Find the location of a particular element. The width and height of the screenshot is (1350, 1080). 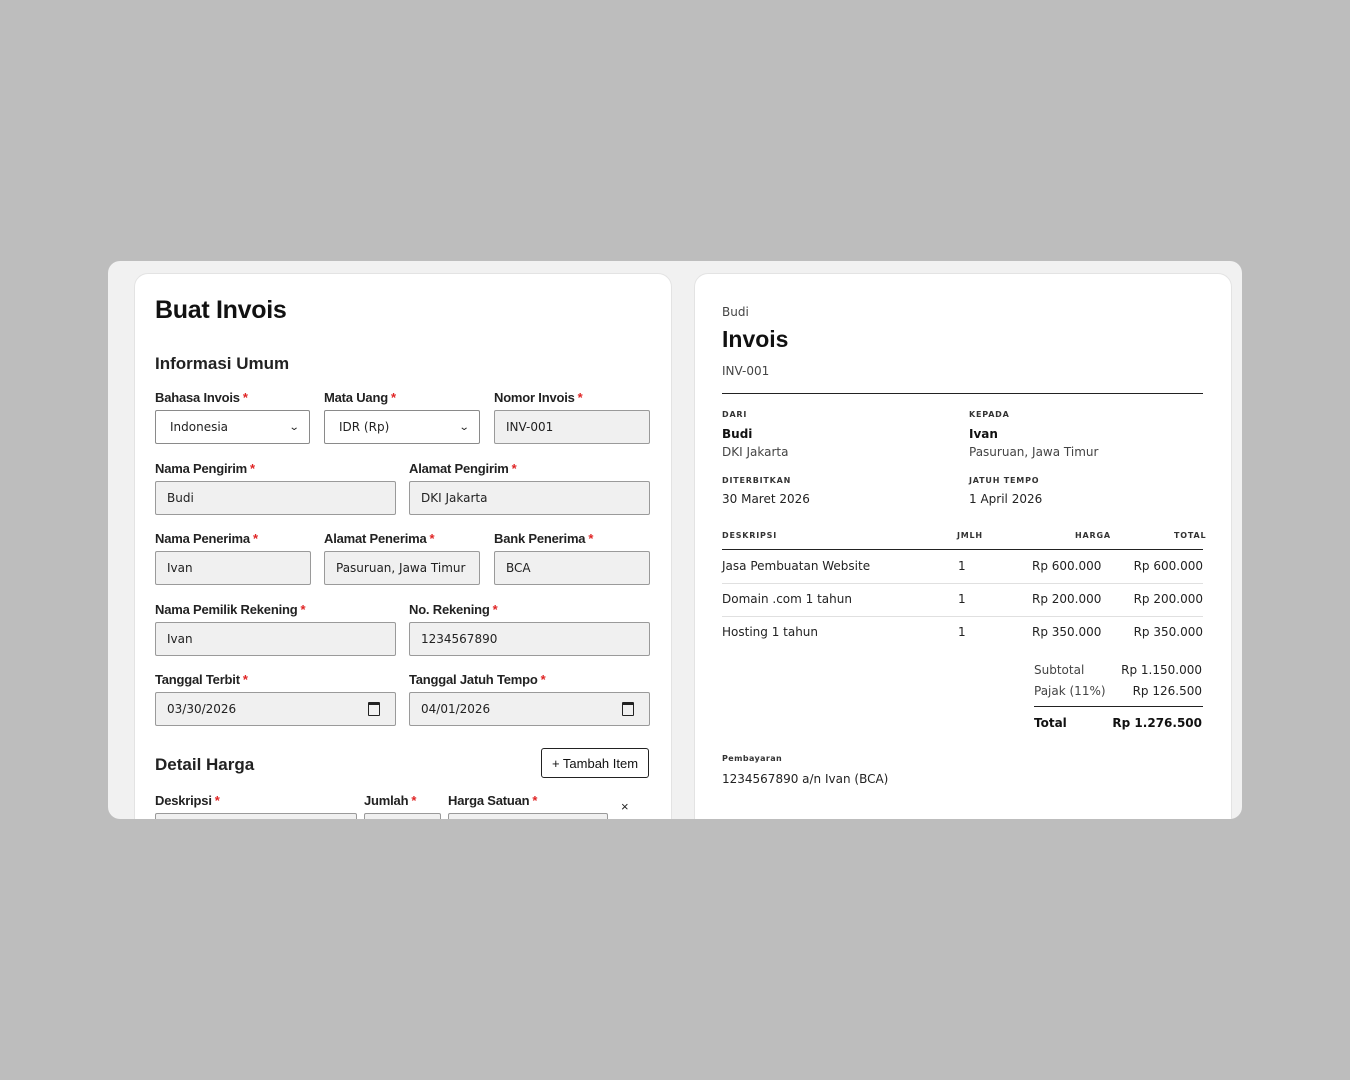

item-price: Rp 600.000 is located at coordinates (1067, 566).